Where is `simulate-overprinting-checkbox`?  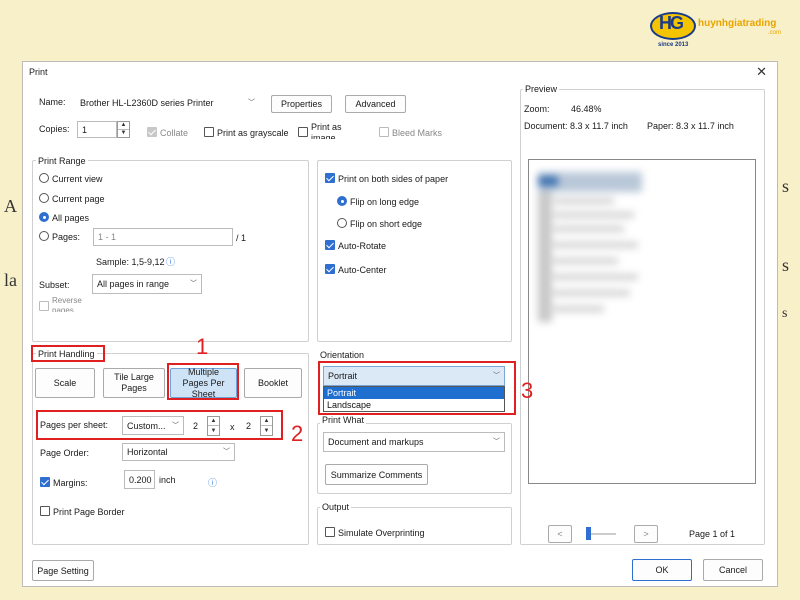 simulate-overprinting-checkbox is located at coordinates (330, 532).